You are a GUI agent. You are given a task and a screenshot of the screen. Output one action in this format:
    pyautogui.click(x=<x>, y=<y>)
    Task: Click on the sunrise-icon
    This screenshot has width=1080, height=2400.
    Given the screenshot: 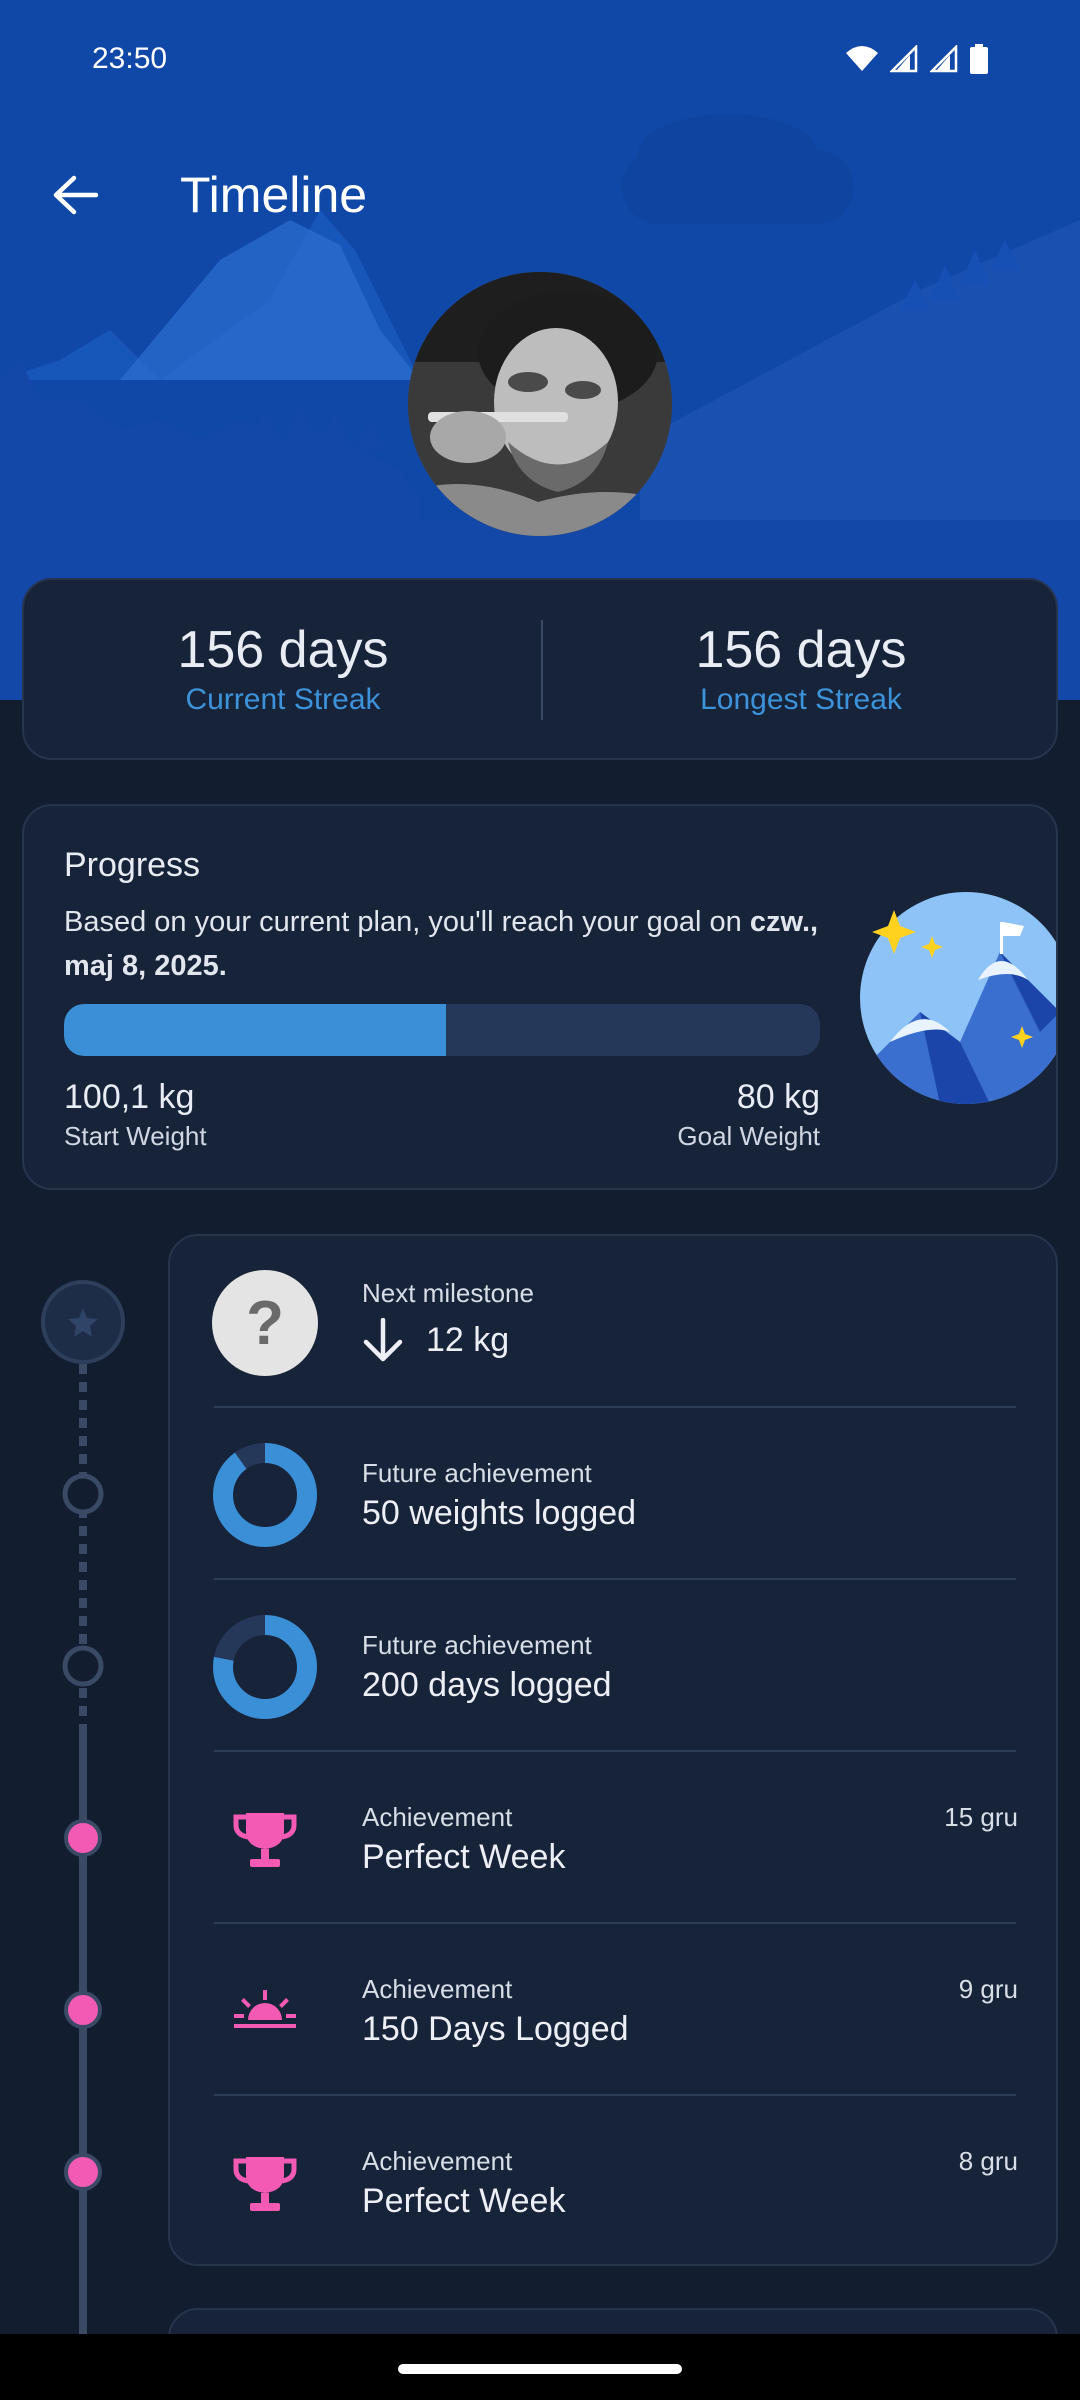 What is the action you would take?
    pyautogui.click(x=265, y=2009)
    